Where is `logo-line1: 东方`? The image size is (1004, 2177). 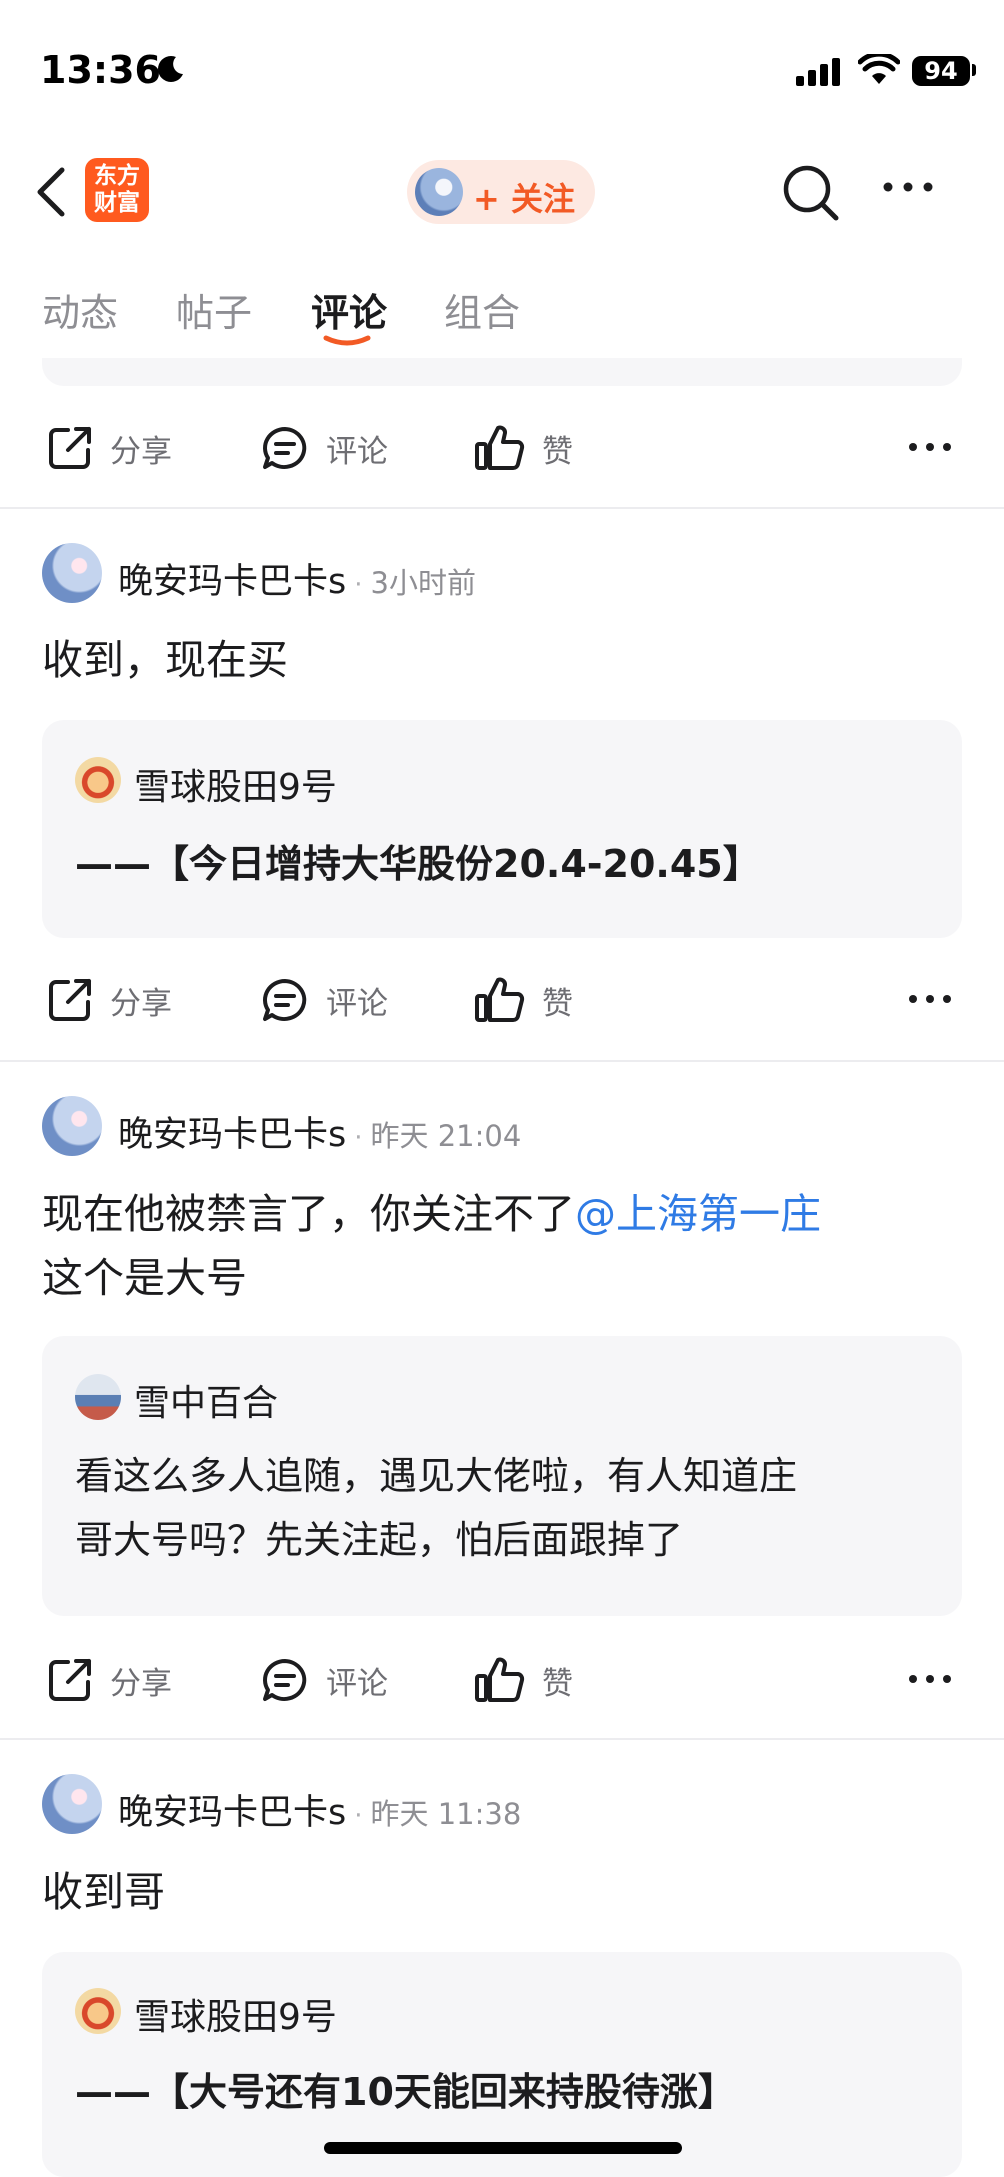
logo-line1: 东方 is located at coordinates (117, 176).